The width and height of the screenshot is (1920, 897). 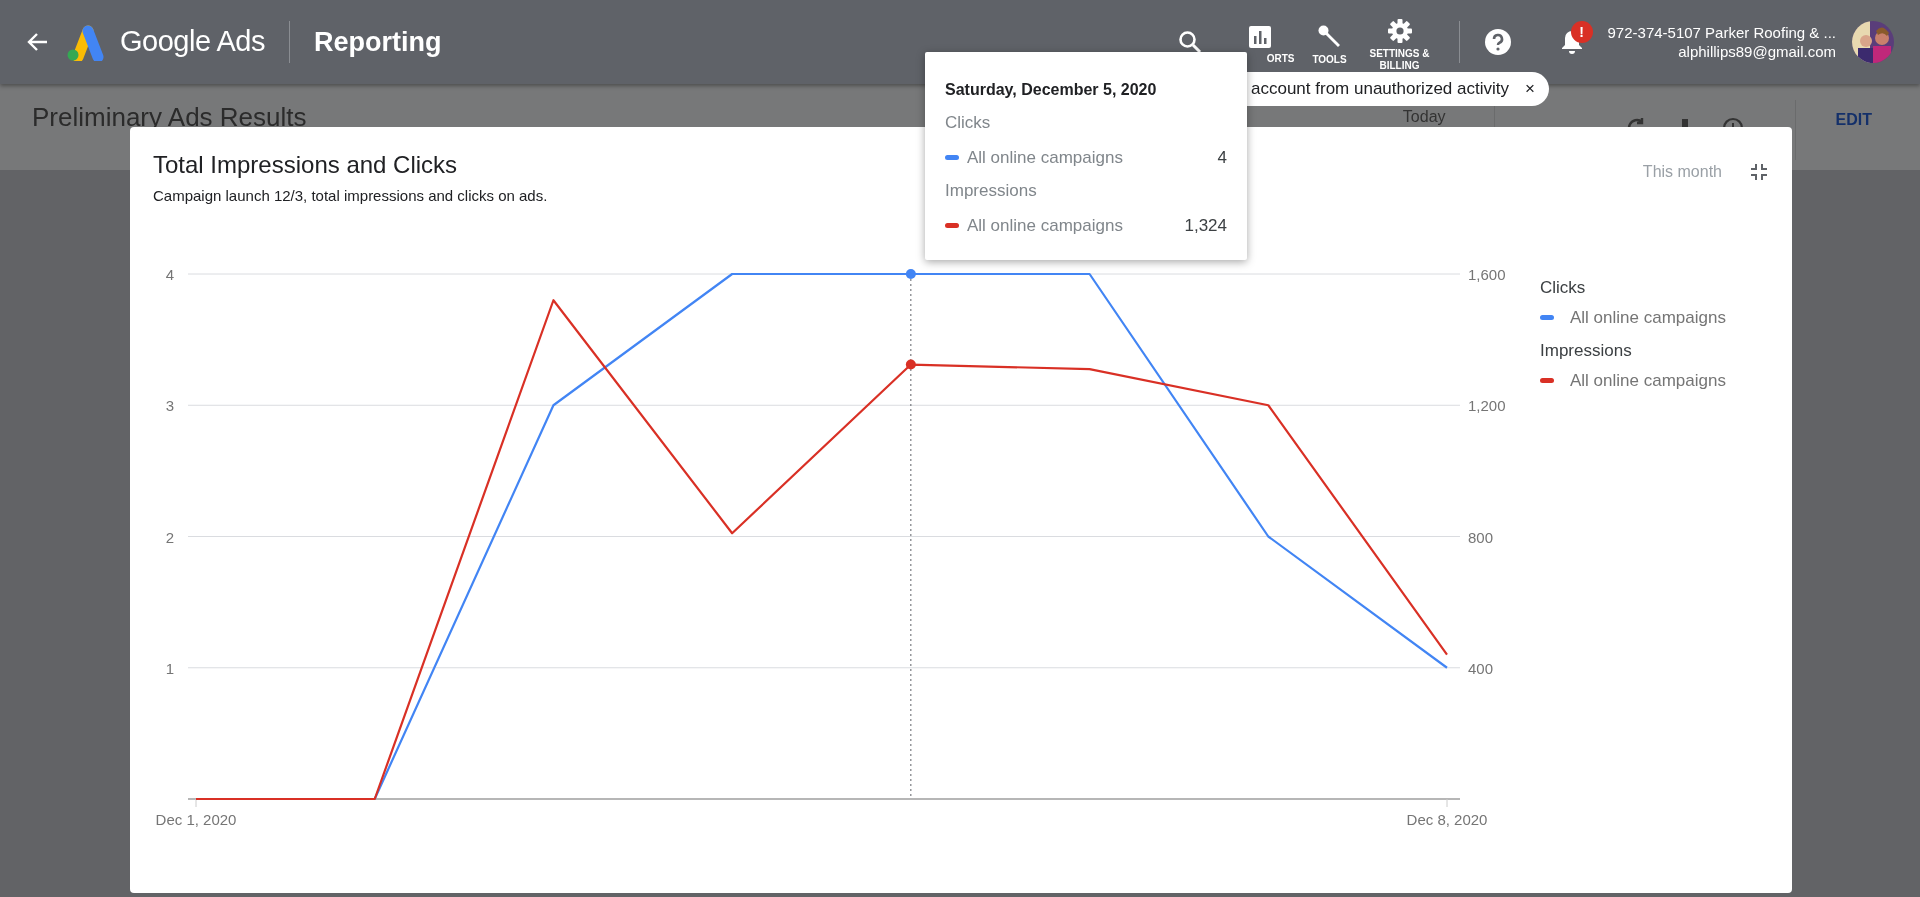 I want to click on date-range: Today, so click(x=1424, y=117).